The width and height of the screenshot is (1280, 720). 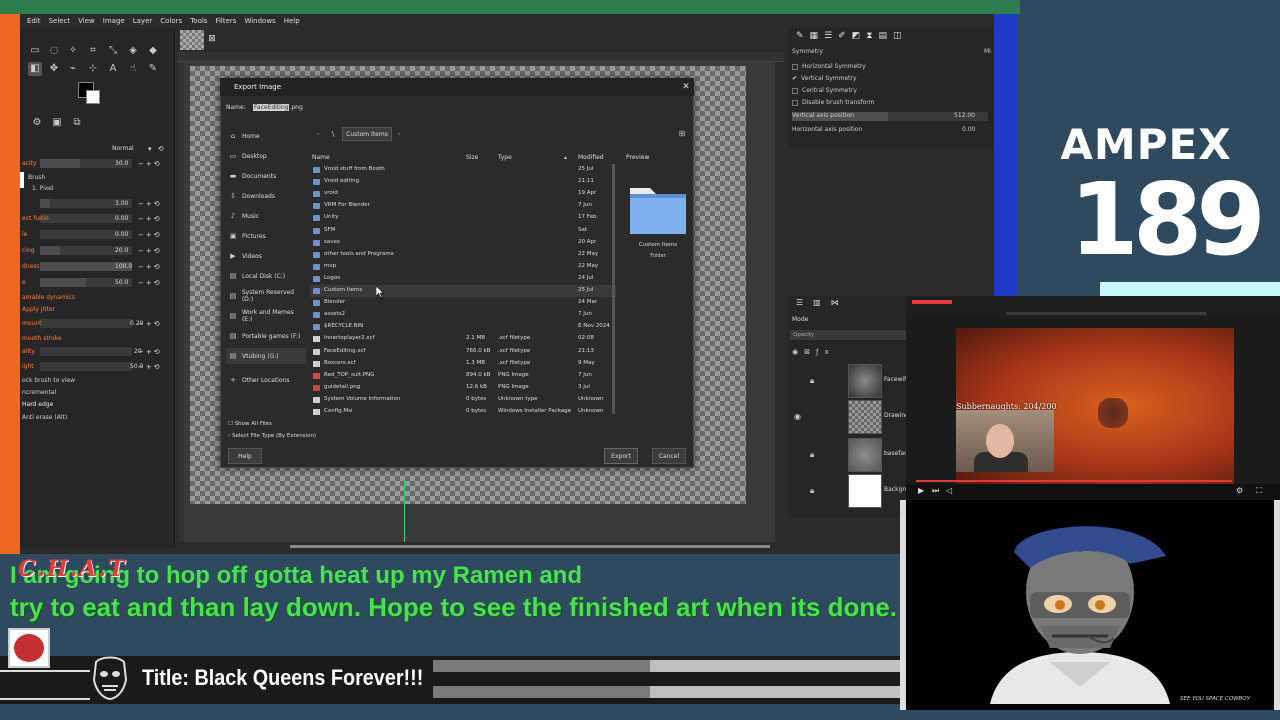 What do you see at coordinates (150, 324) in the screenshot?
I see `amount-controls-icon: −+⟲` at bounding box center [150, 324].